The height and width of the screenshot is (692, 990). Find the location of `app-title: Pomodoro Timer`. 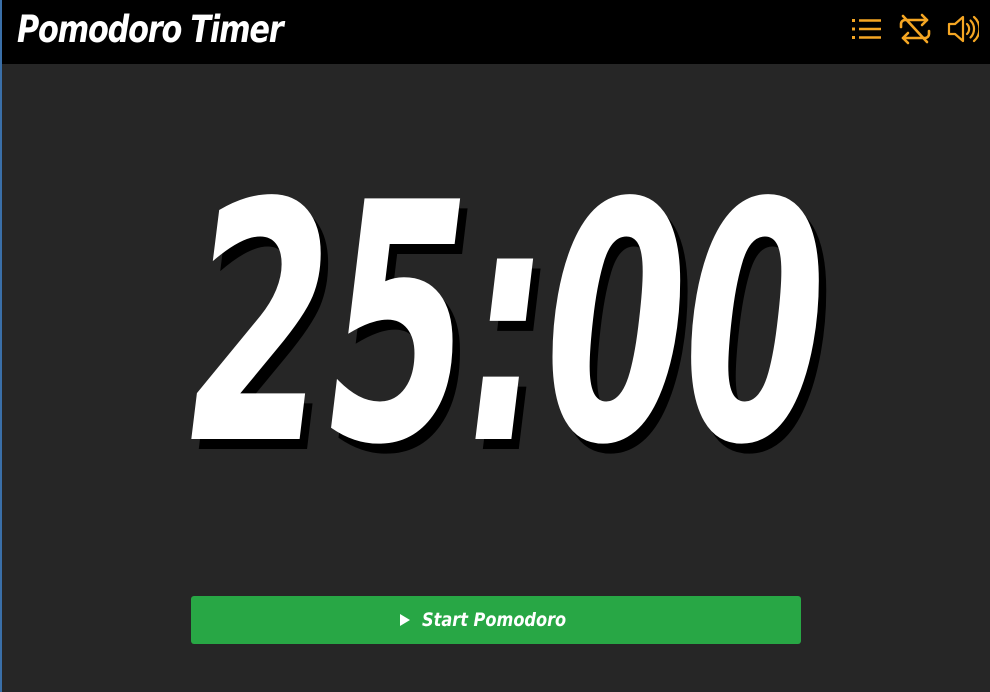

app-title: Pomodoro Timer is located at coordinates (150, 29).